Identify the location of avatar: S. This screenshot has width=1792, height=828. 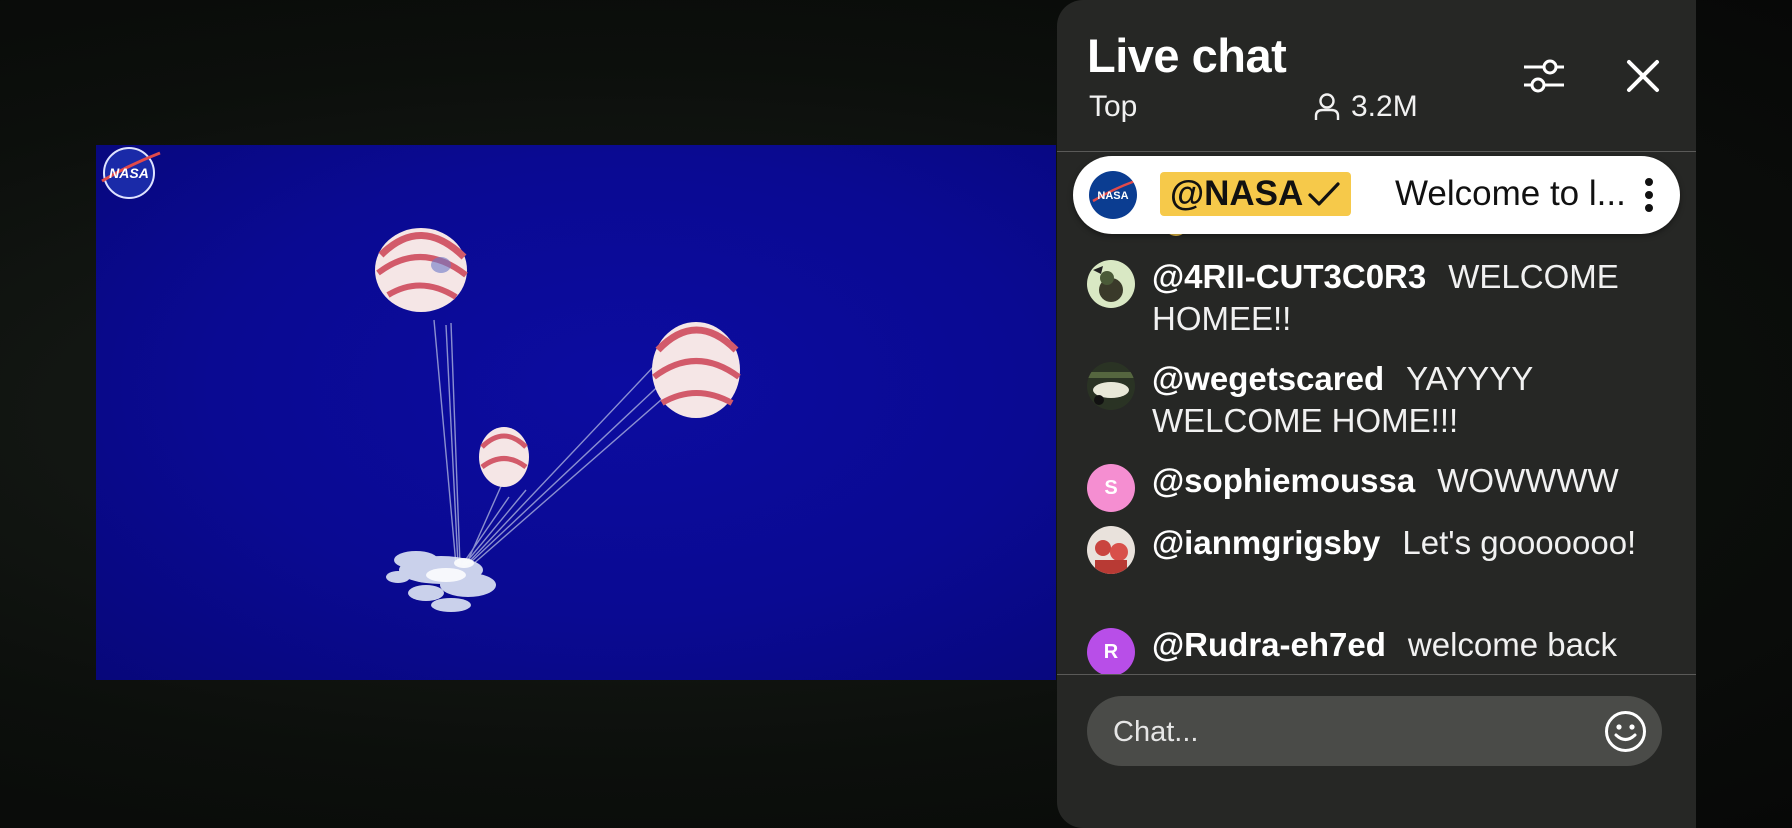
(1111, 488).